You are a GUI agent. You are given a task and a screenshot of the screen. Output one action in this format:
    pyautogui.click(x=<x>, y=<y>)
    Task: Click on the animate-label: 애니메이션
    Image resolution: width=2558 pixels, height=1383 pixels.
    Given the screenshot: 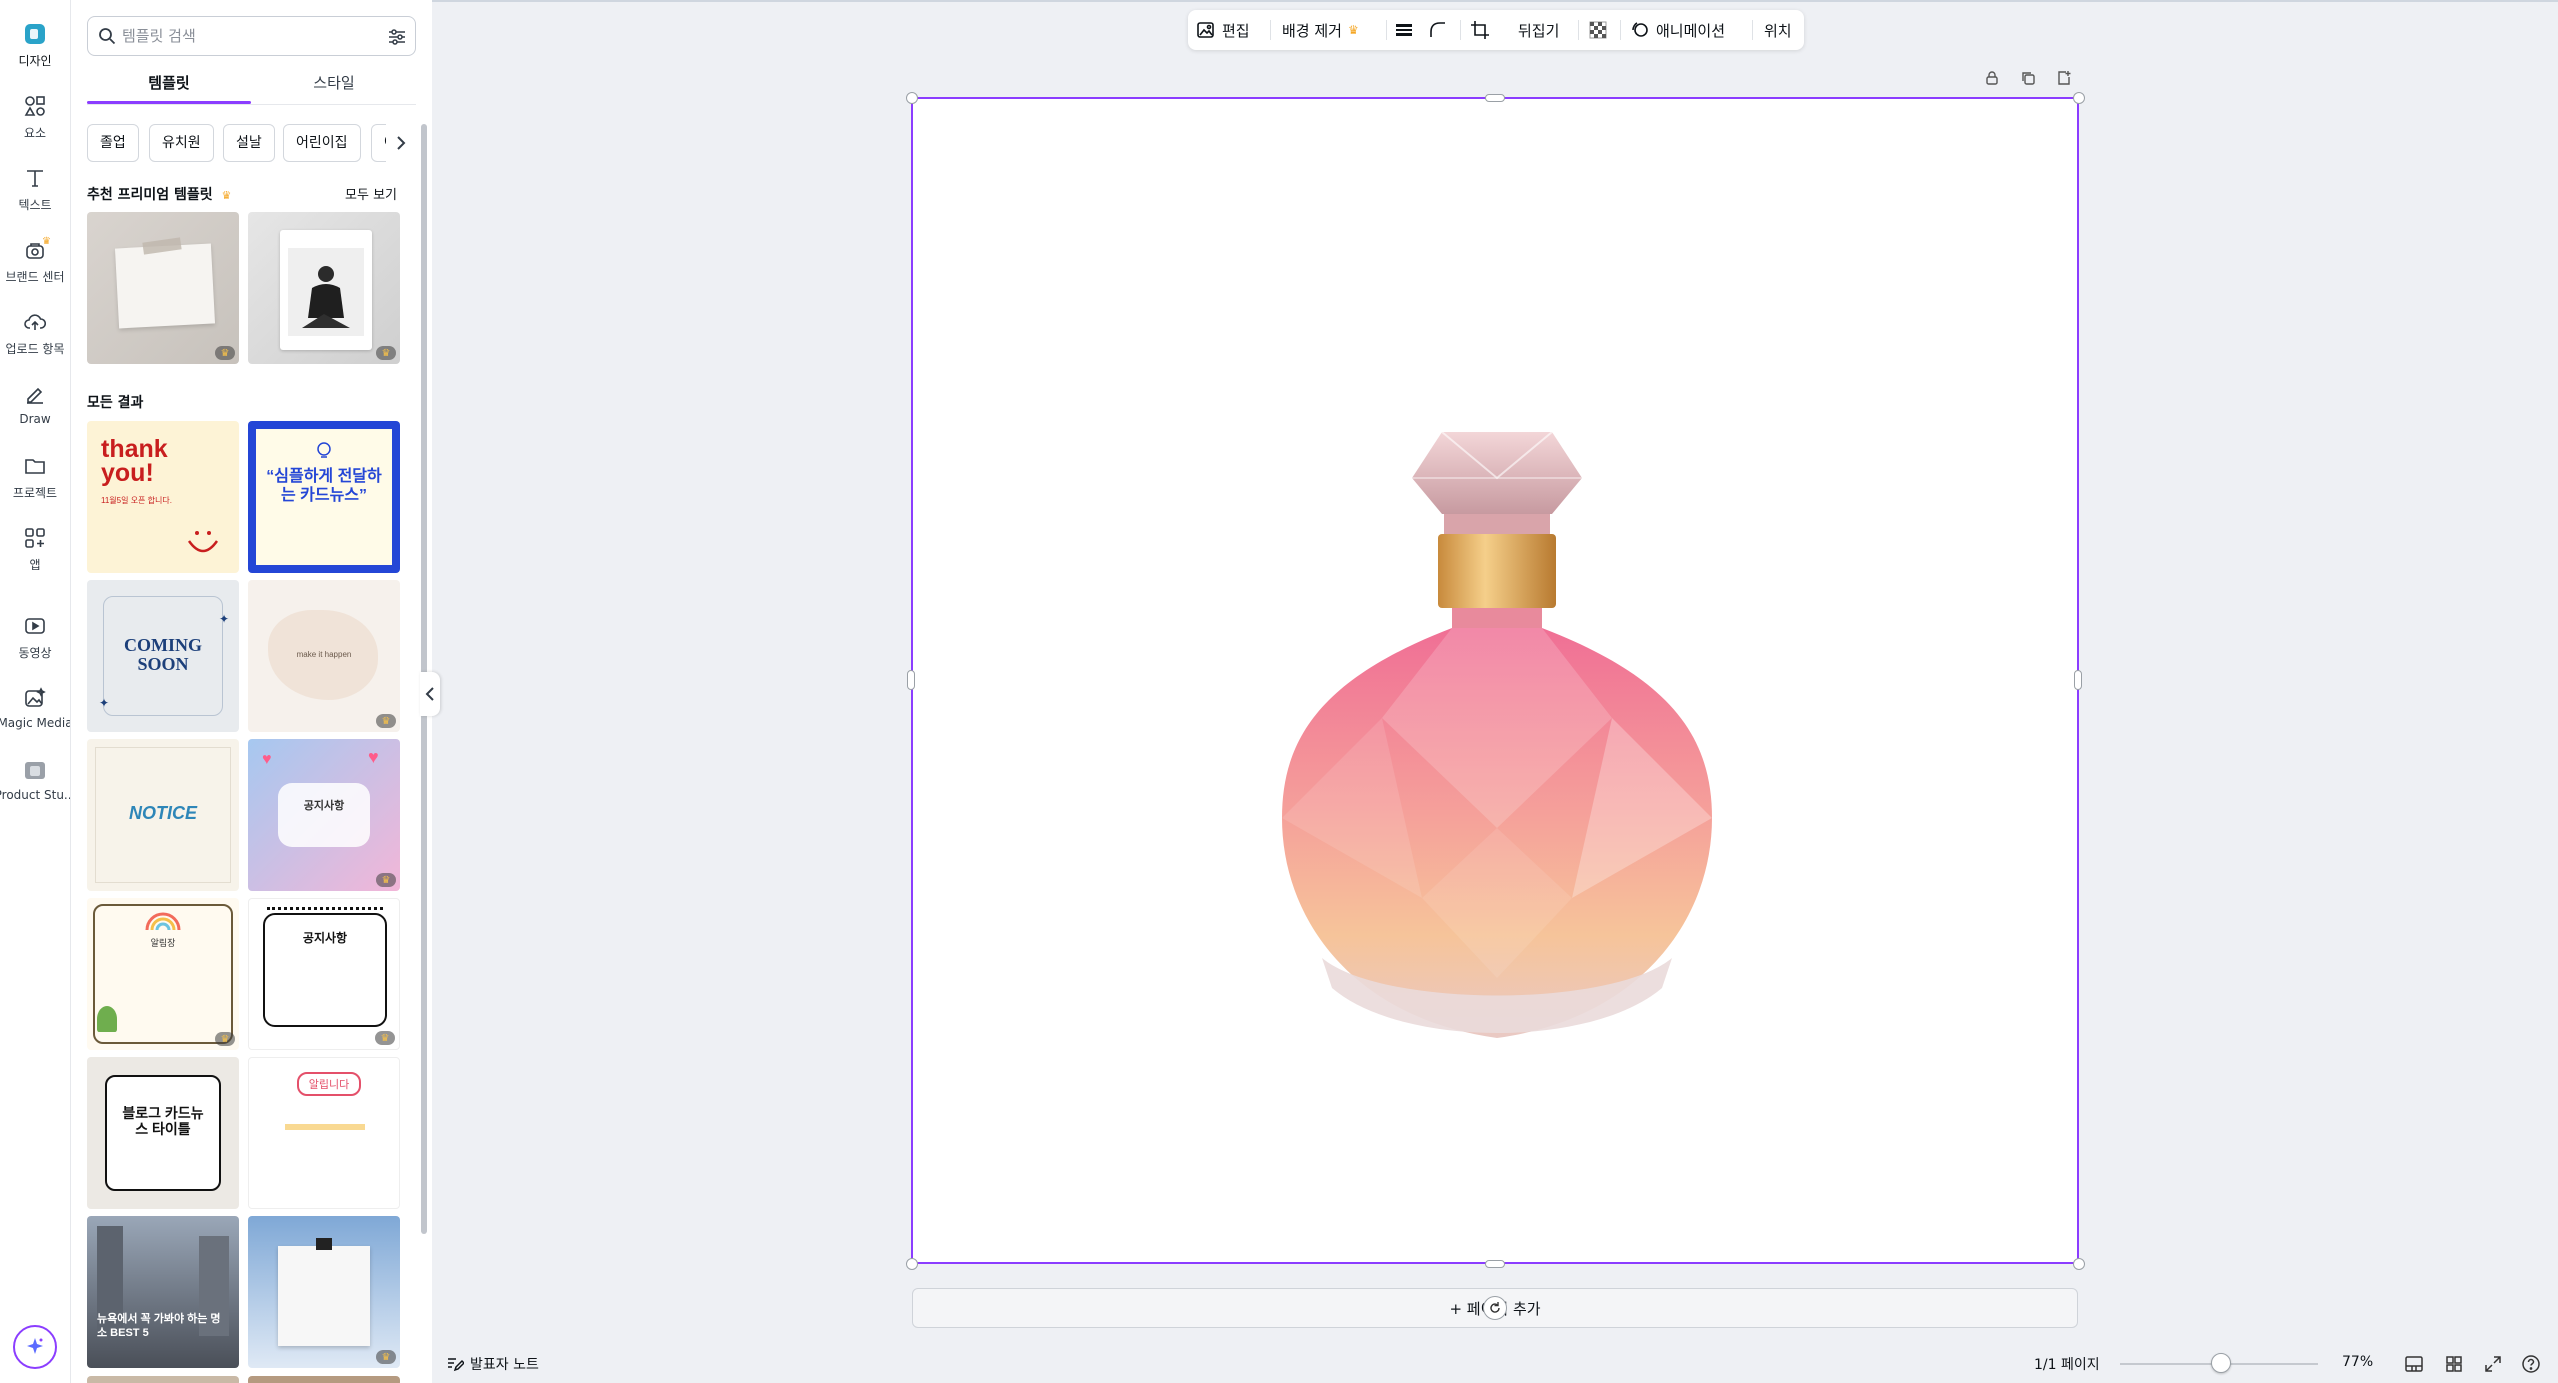 What is the action you would take?
    pyautogui.click(x=1691, y=30)
    